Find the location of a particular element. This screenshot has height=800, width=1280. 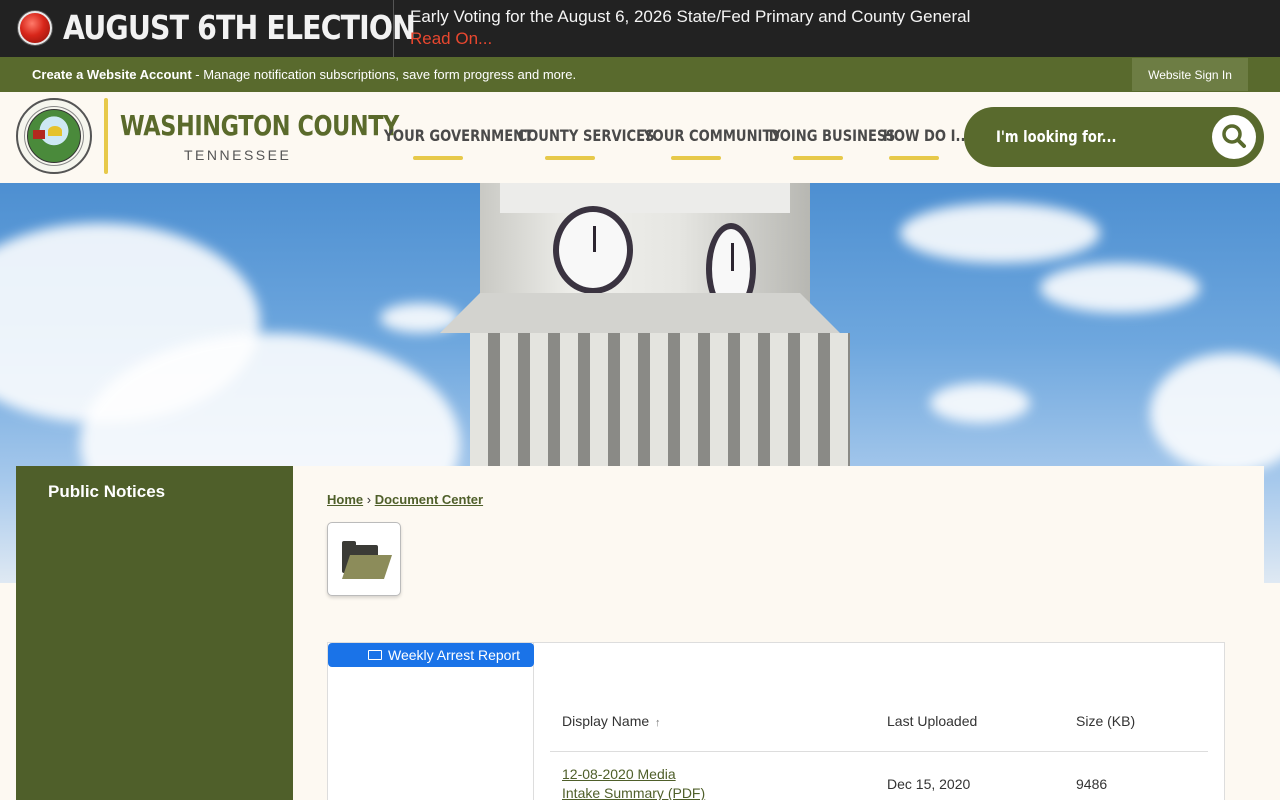

folder-icon-front is located at coordinates (367, 567).